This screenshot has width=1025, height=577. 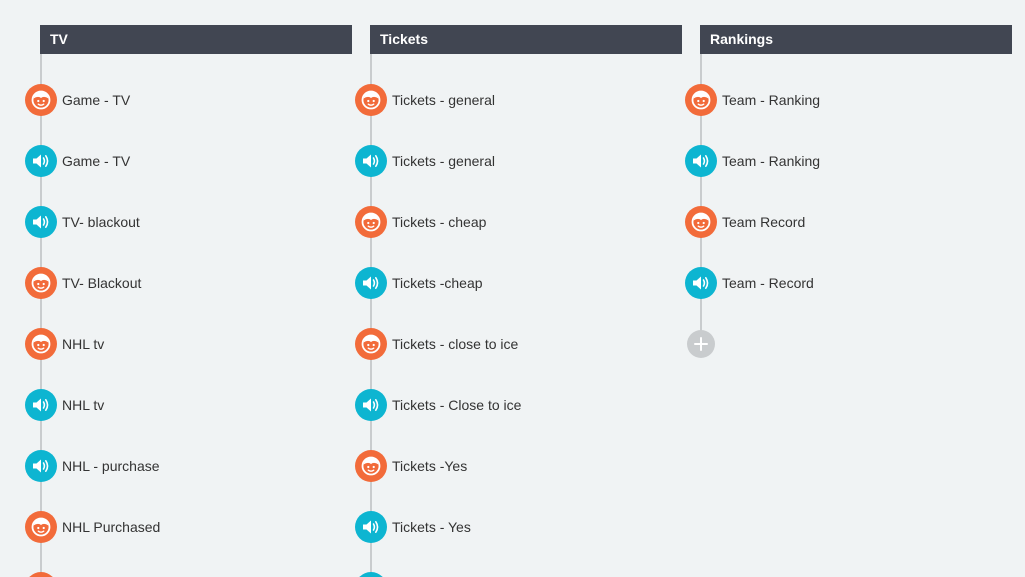 I want to click on item-label: Tickets - cheap, so click(x=439, y=222).